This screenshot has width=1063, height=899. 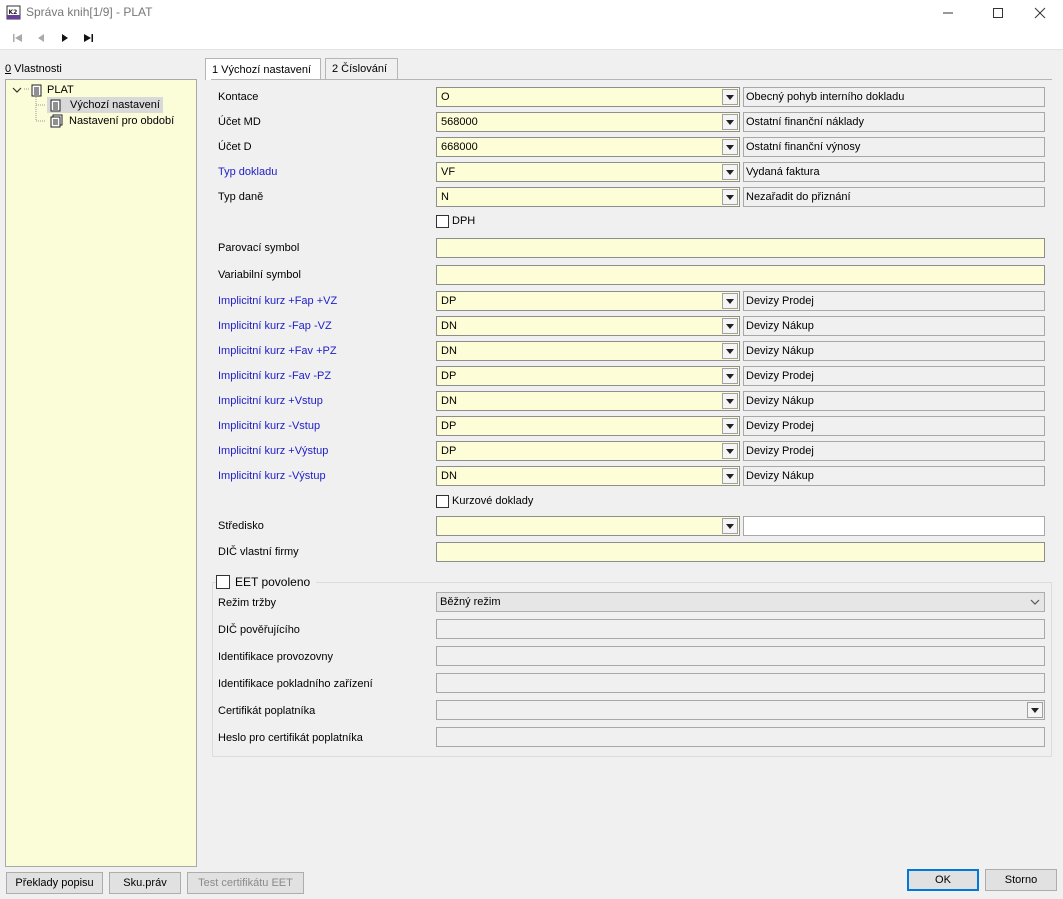 What do you see at coordinates (43, 90) in the screenshot?
I see `tree-node-plat: PLAT` at bounding box center [43, 90].